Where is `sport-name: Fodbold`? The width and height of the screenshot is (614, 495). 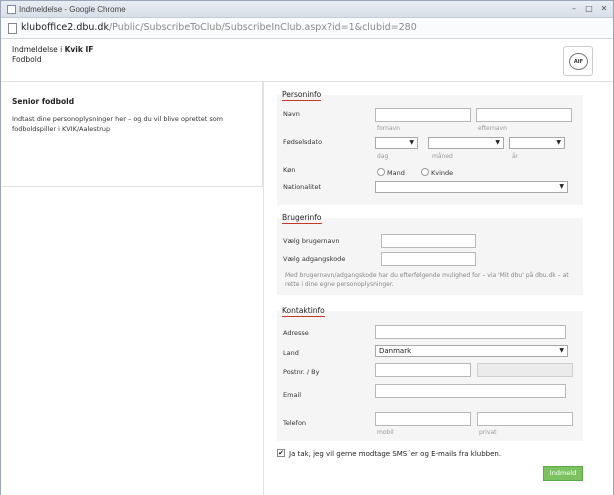
sport-name: Fodbold is located at coordinates (27, 59).